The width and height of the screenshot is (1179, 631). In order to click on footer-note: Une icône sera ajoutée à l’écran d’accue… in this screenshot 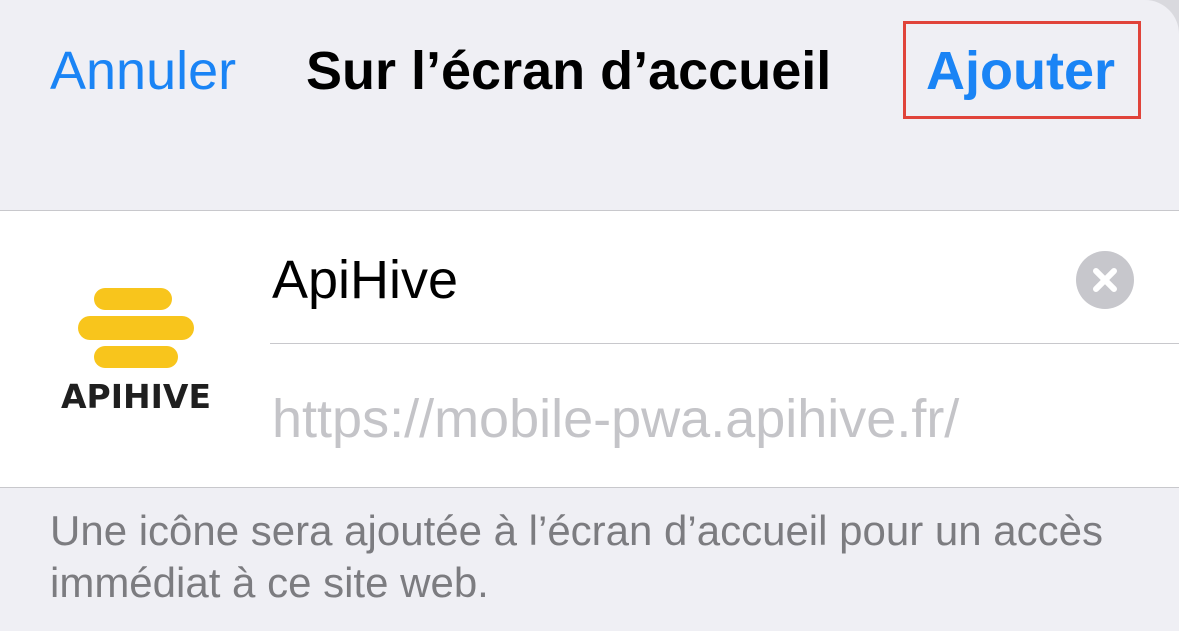, I will do `click(576, 556)`.